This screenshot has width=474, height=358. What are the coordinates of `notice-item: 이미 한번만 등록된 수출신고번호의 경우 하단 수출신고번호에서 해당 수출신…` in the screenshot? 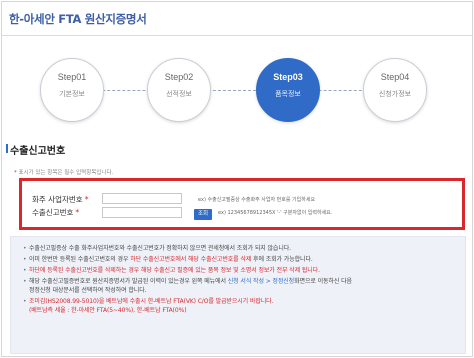 It's located at (240, 259).